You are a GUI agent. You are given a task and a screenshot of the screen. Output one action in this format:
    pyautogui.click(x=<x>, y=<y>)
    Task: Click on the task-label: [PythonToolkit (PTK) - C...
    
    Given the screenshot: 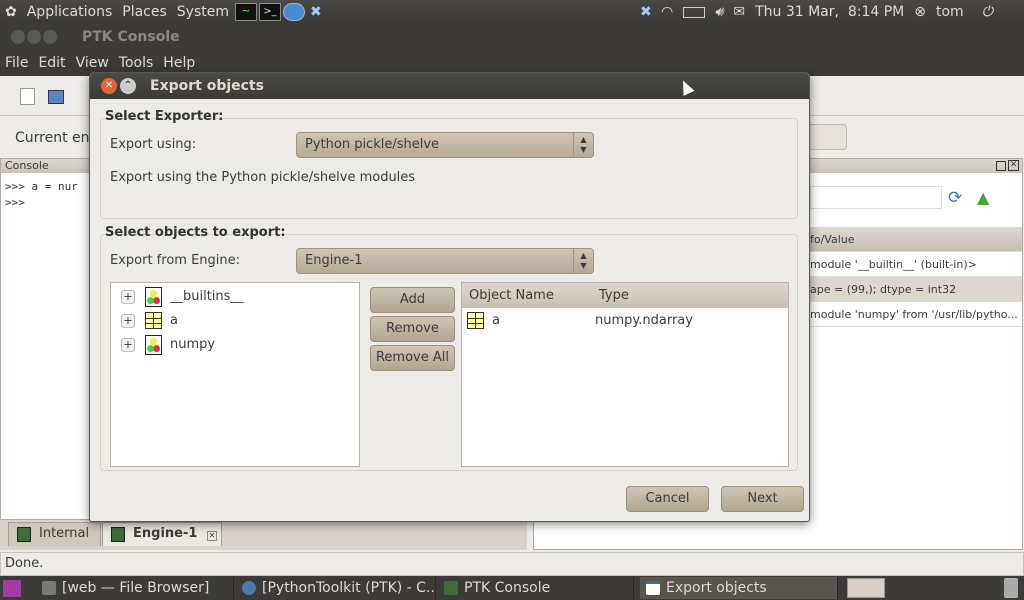 What is the action you would take?
    pyautogui.click(x=349, y=588)
    